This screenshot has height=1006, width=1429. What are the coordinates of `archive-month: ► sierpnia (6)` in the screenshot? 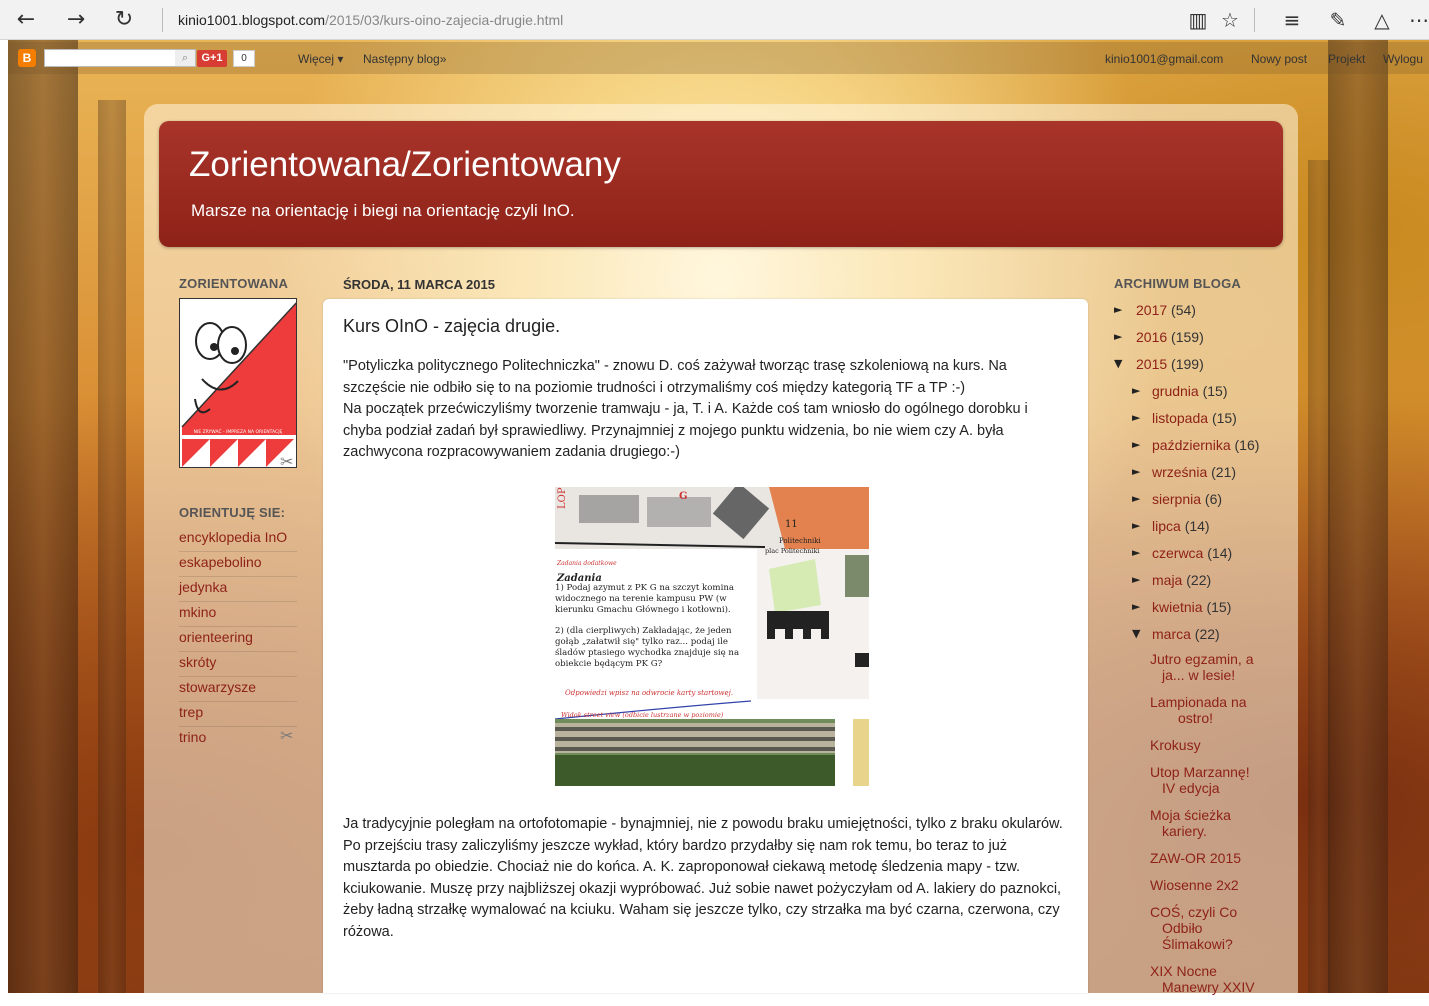 It's located at (1189, 502).